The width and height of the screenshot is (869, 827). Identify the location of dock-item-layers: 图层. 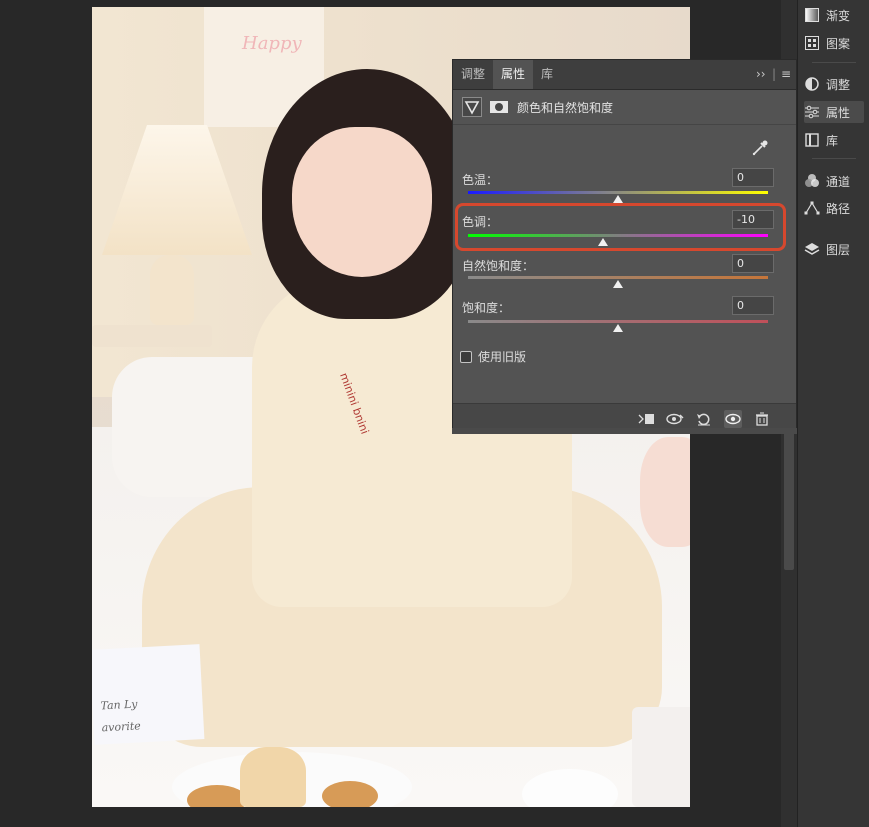
(834, 249).